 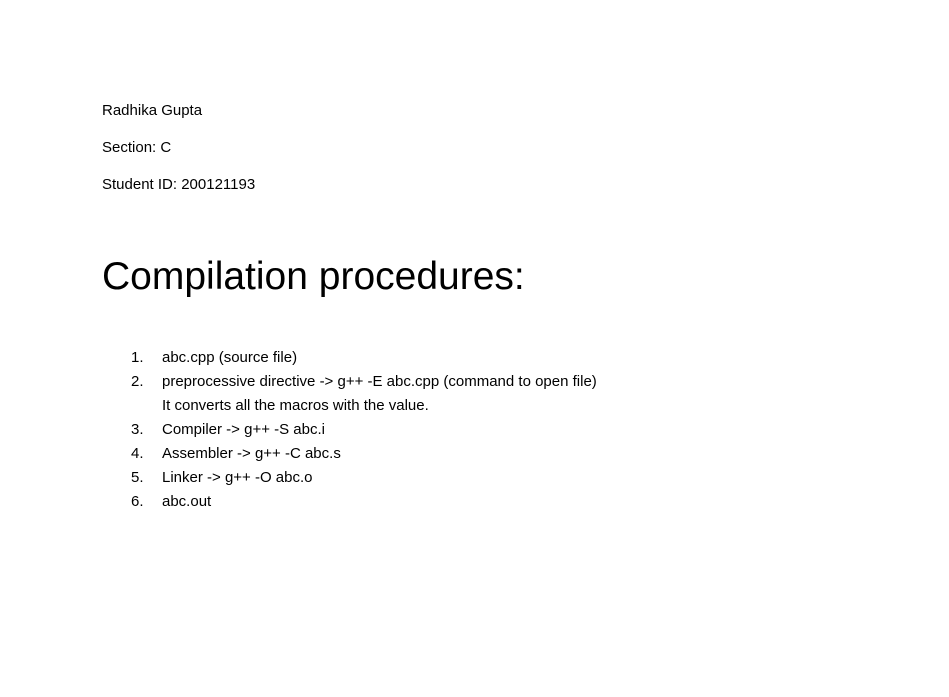 What do you see at coordinates (243, 429) in the screenshot?
I see `list-item-text: Compiler -> g++ -S abc.i` at bounding box center [243, 429].